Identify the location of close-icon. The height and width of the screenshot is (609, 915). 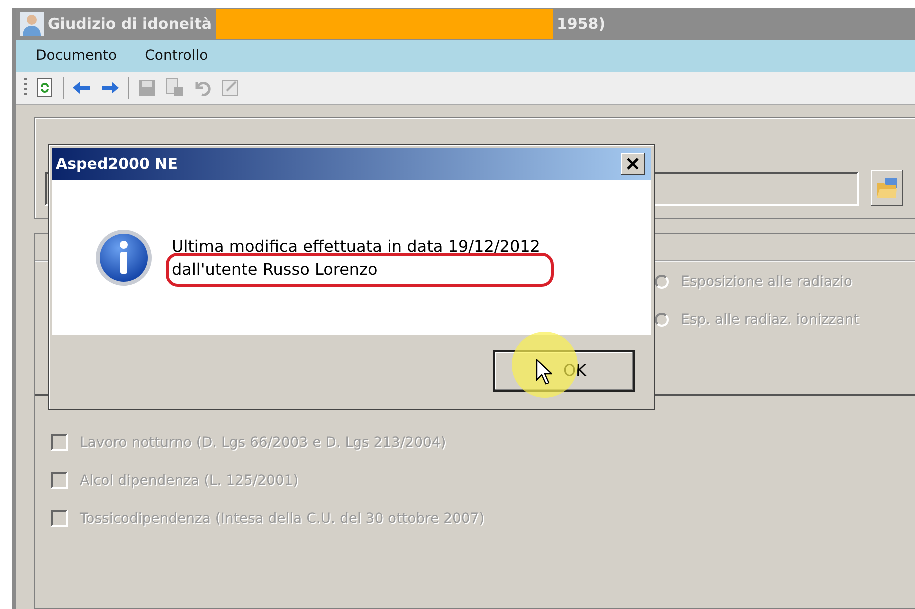
(633, 164).